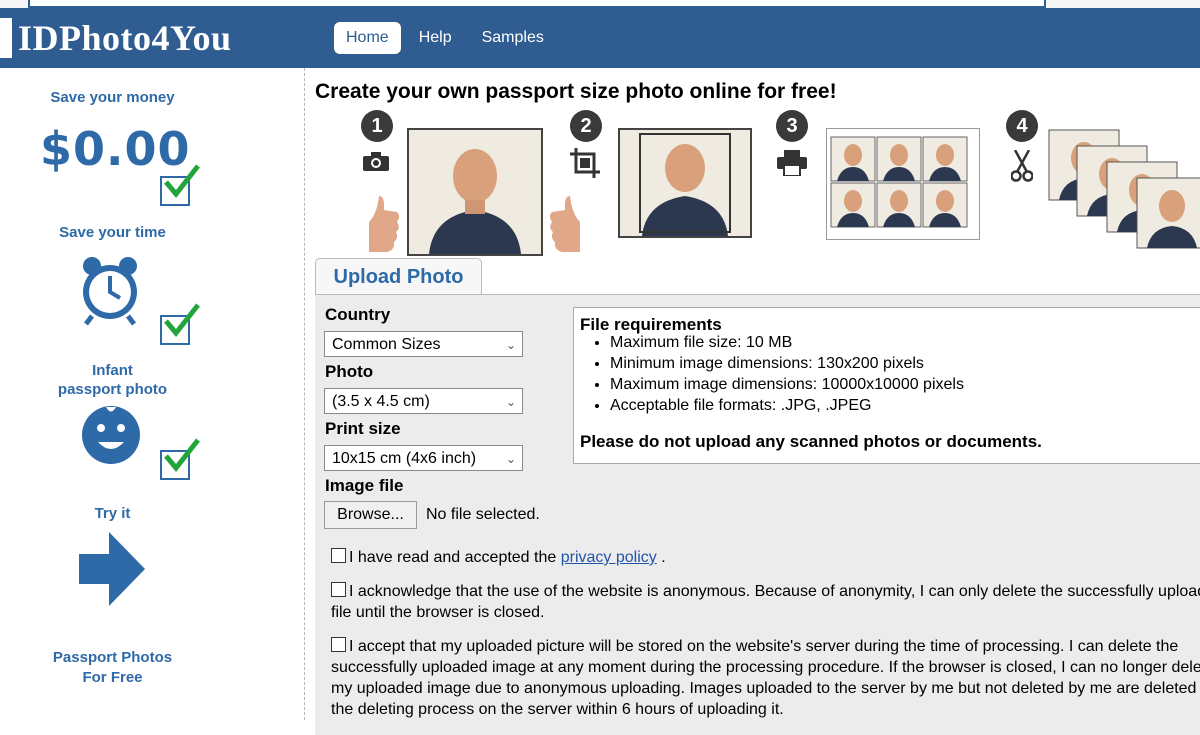 This screenshot has width=1200, height=735. I want to click on privacy-checkbox, so click(338, 555).